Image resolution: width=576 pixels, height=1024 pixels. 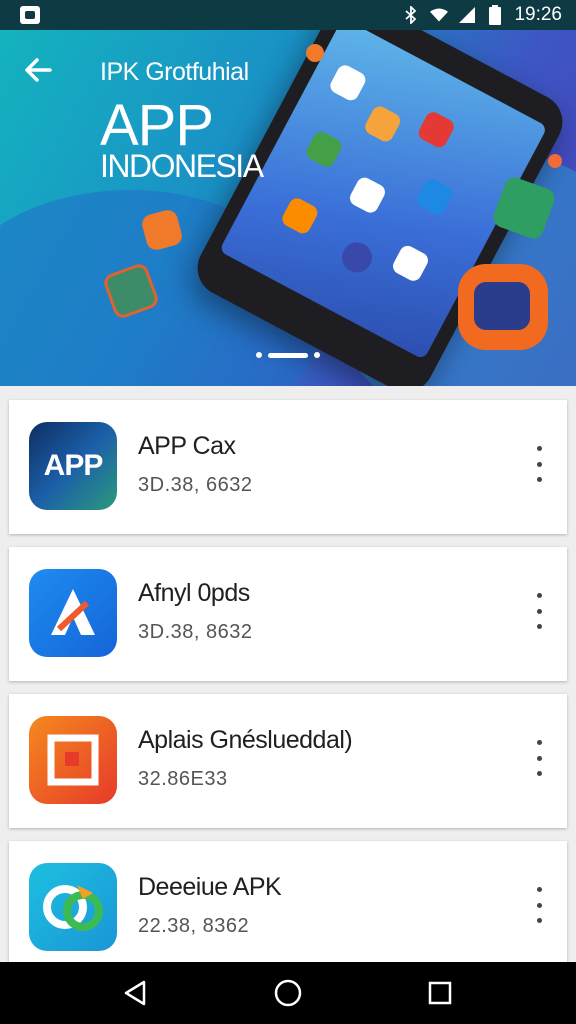 I want to click on navigation-bar, so click(x=288, y=993).